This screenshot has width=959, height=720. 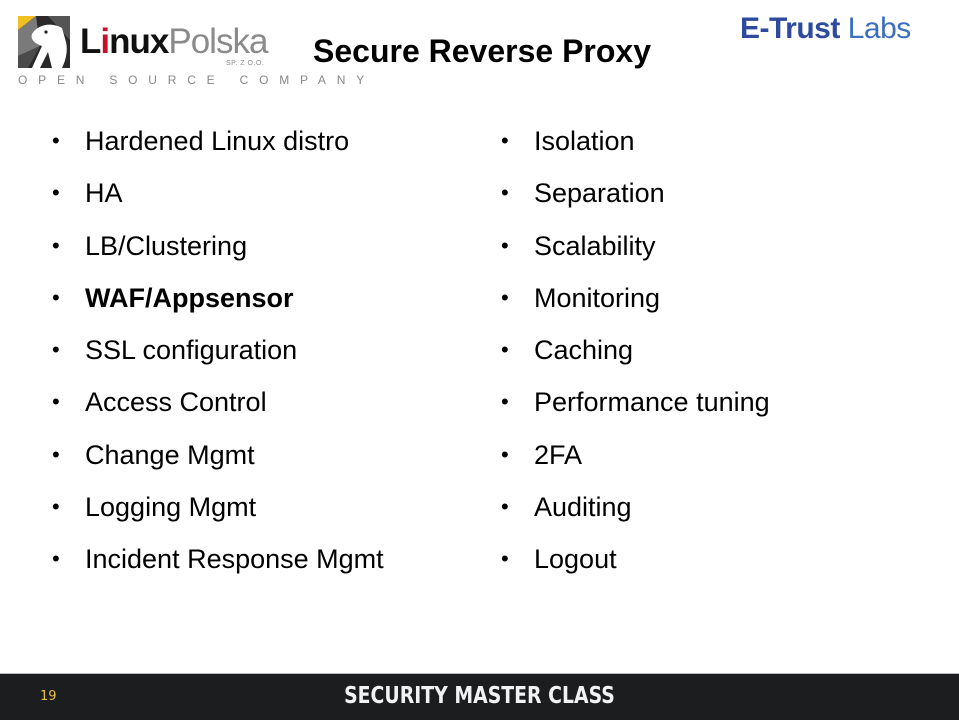 I want to click on company-suffix: SP. Z O.O., so click(x=245, y=63).